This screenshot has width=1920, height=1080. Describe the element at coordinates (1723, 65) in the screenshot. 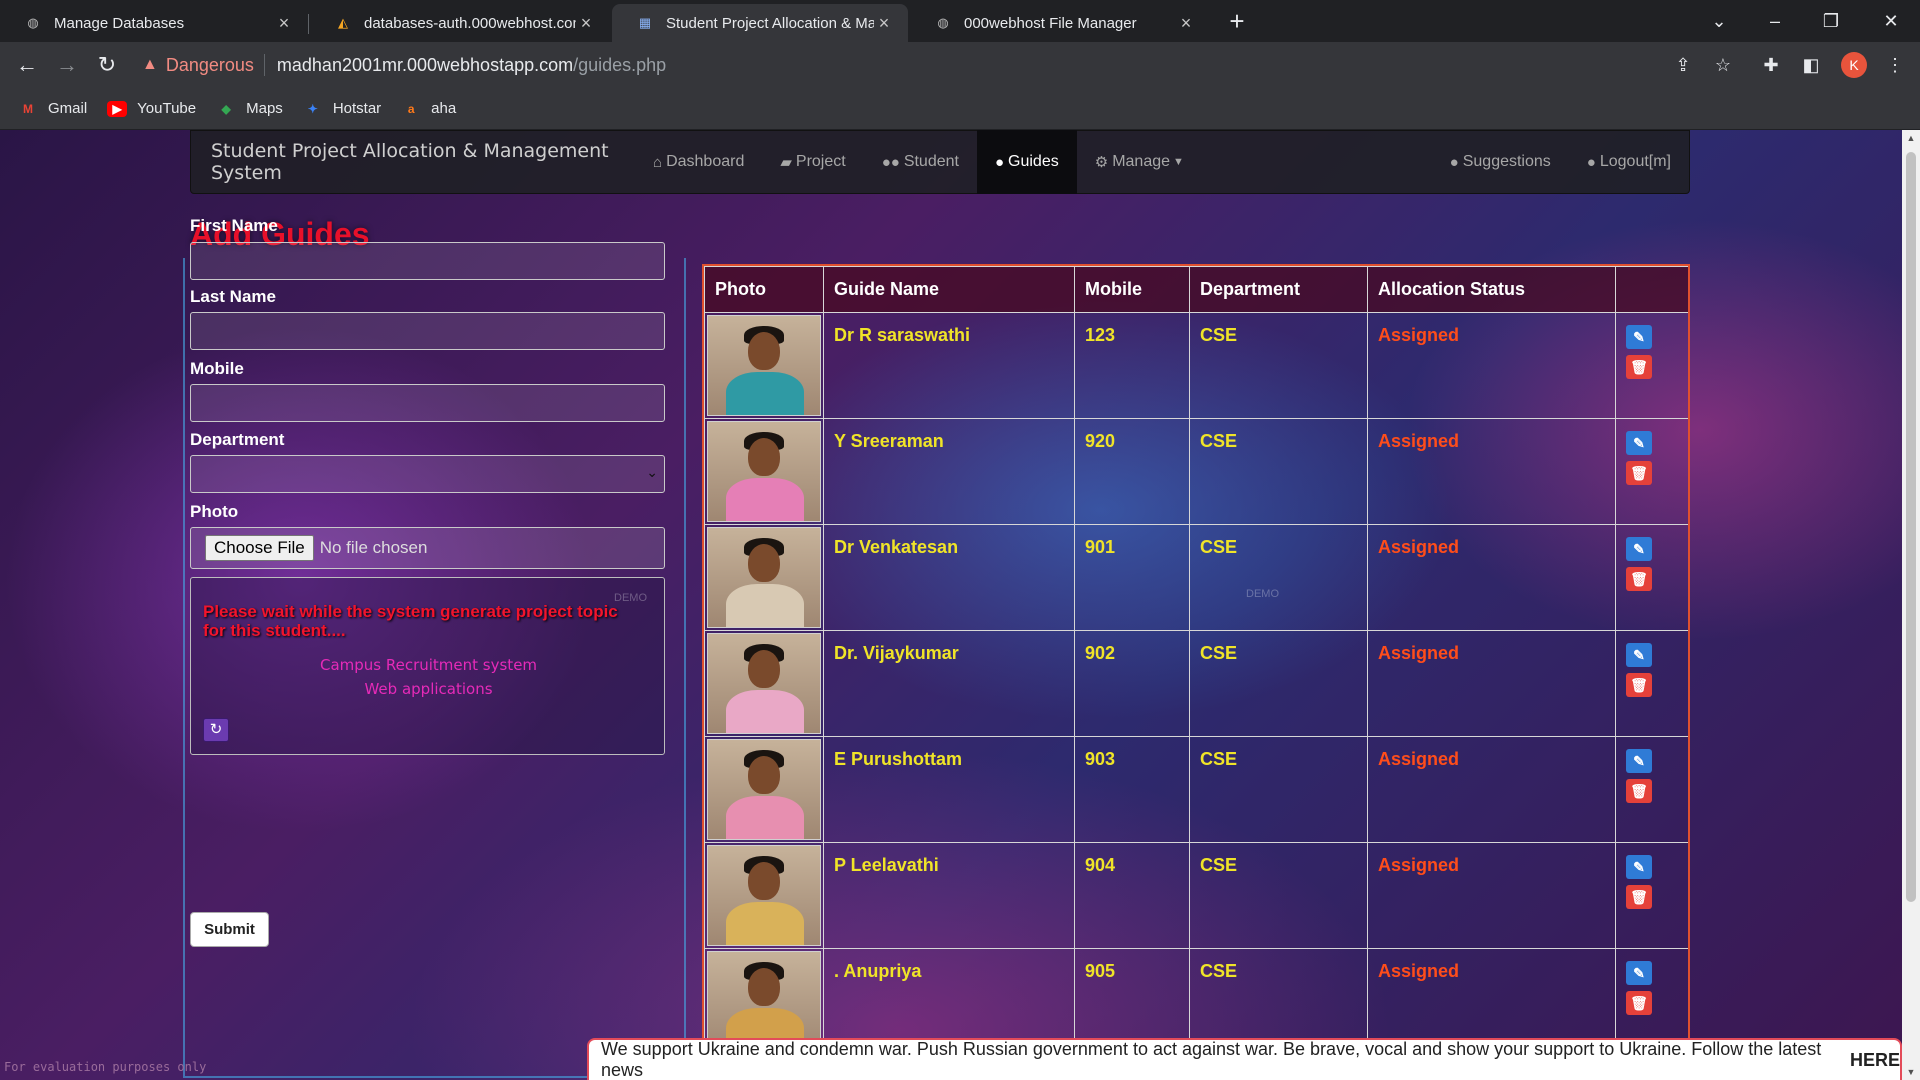

I see `star-icon: ☆` at that location.